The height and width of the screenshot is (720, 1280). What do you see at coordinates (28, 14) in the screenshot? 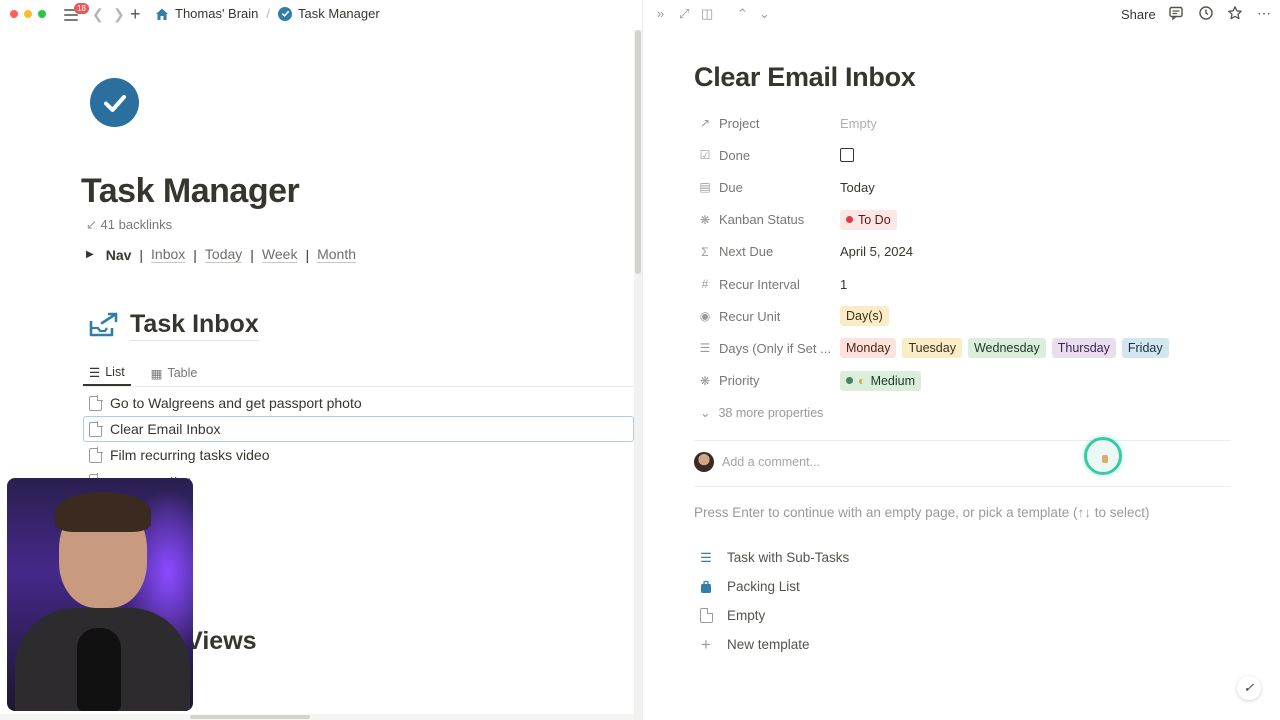
I see `minimize-window-button` at bounding box center [28, 14].